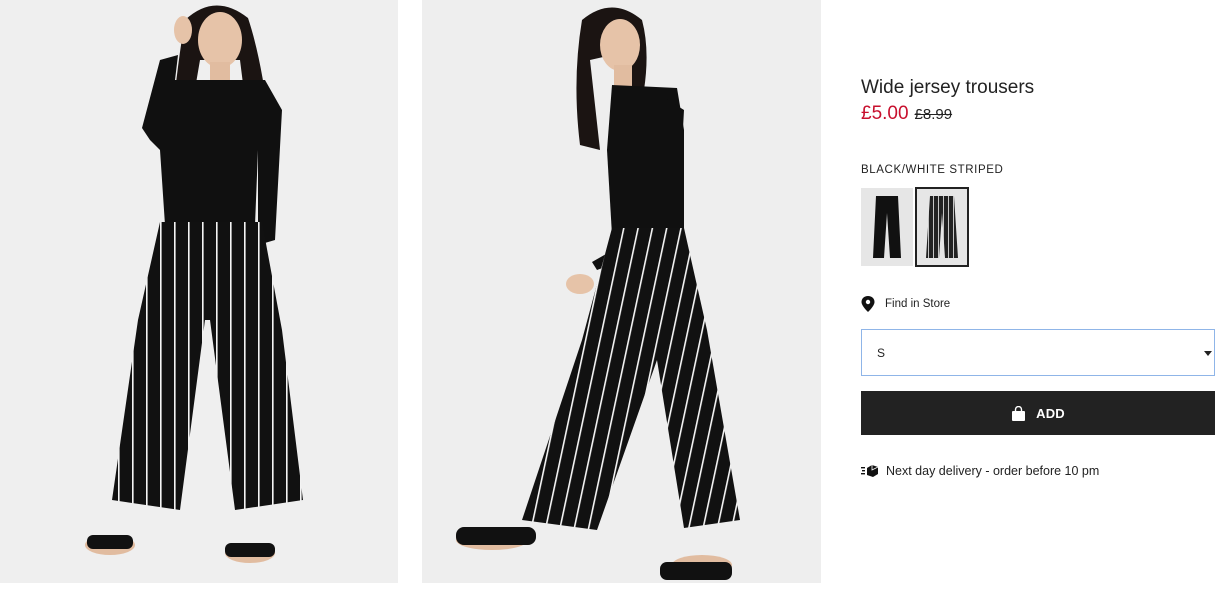 This screenshot has height=589, width=1215. I want to click on find-in-store-link: Find in Store, so click(905, 304).